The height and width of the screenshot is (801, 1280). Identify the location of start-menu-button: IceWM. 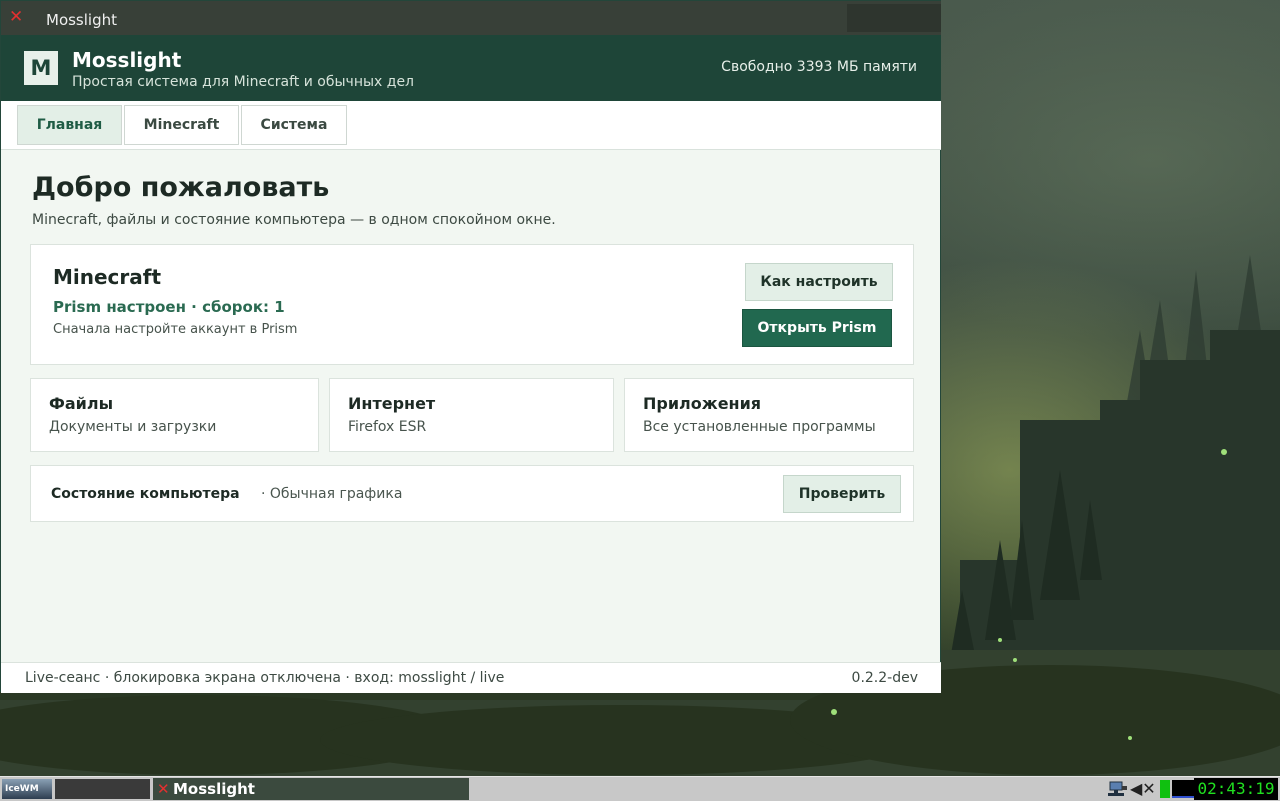
(27, 789).